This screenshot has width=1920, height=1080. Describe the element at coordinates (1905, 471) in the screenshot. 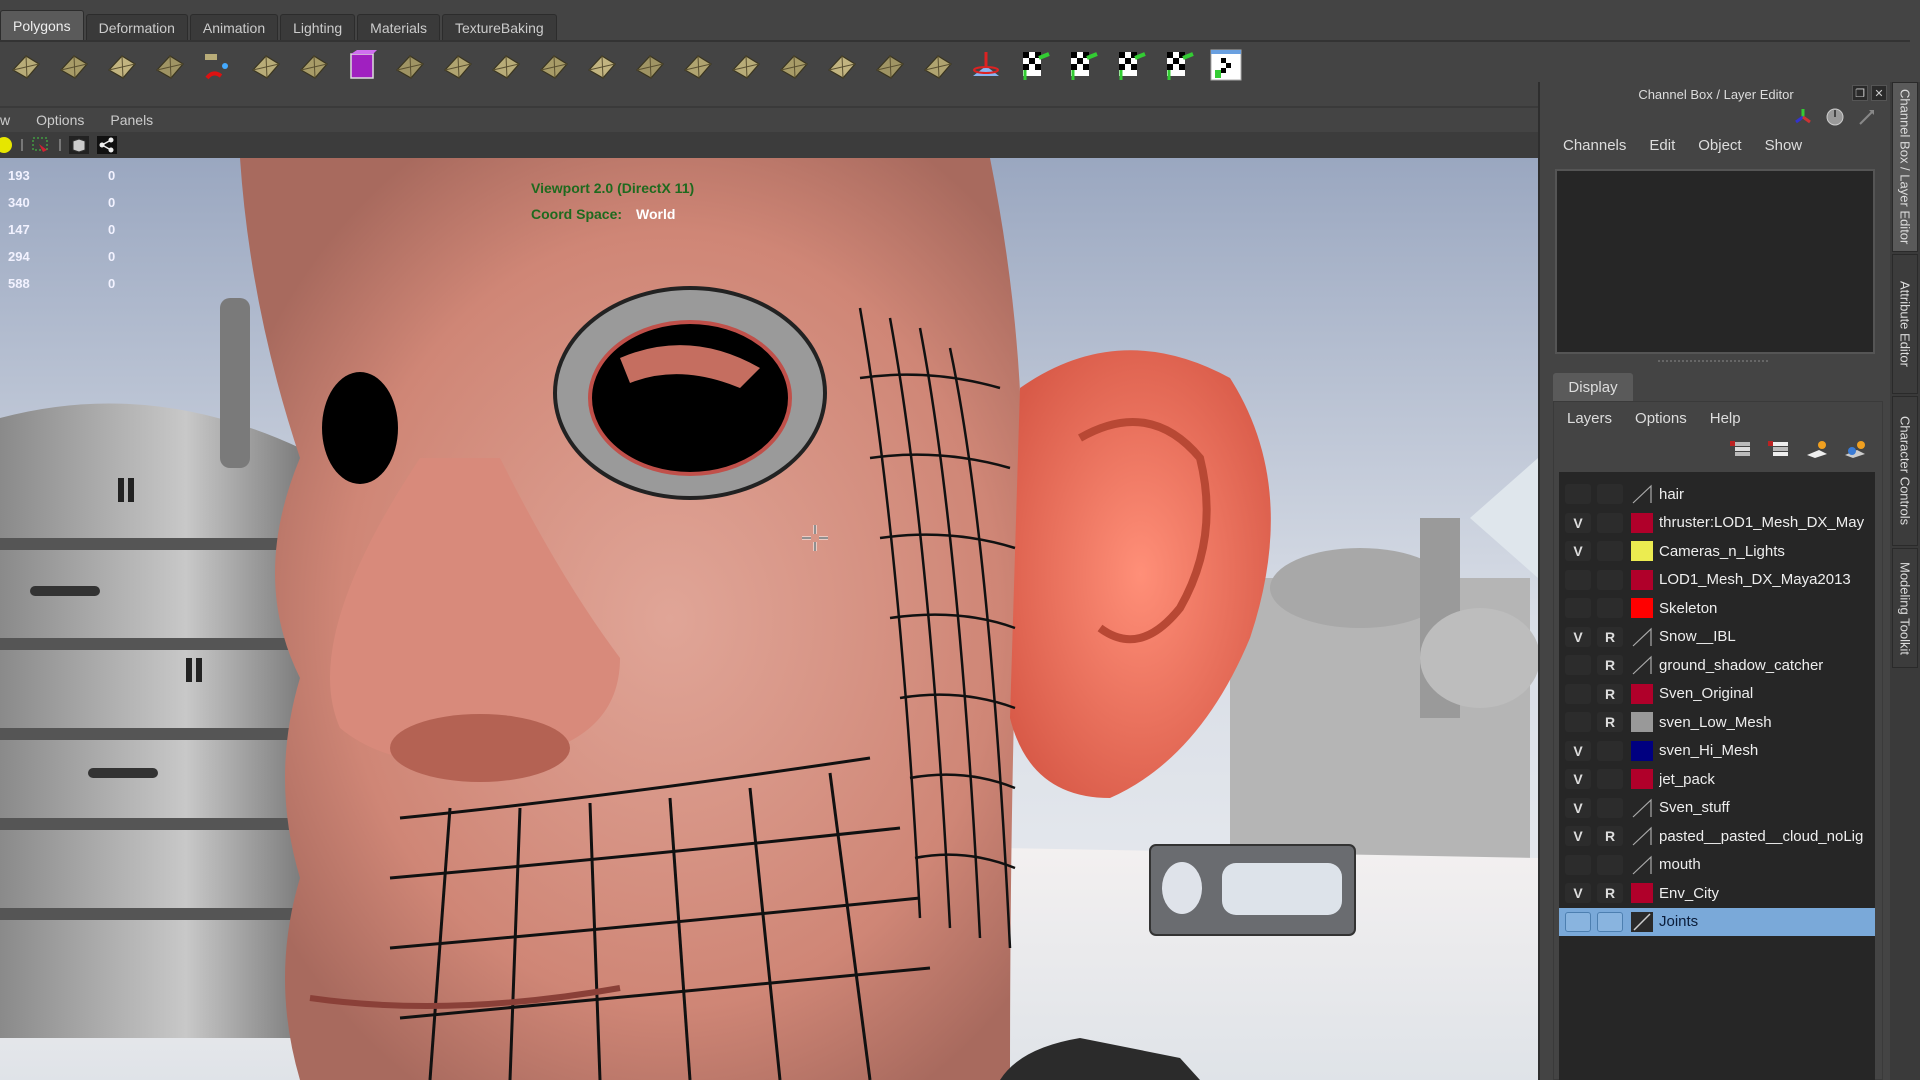

I see `vtab-character-controls: Character Controls` at that location.